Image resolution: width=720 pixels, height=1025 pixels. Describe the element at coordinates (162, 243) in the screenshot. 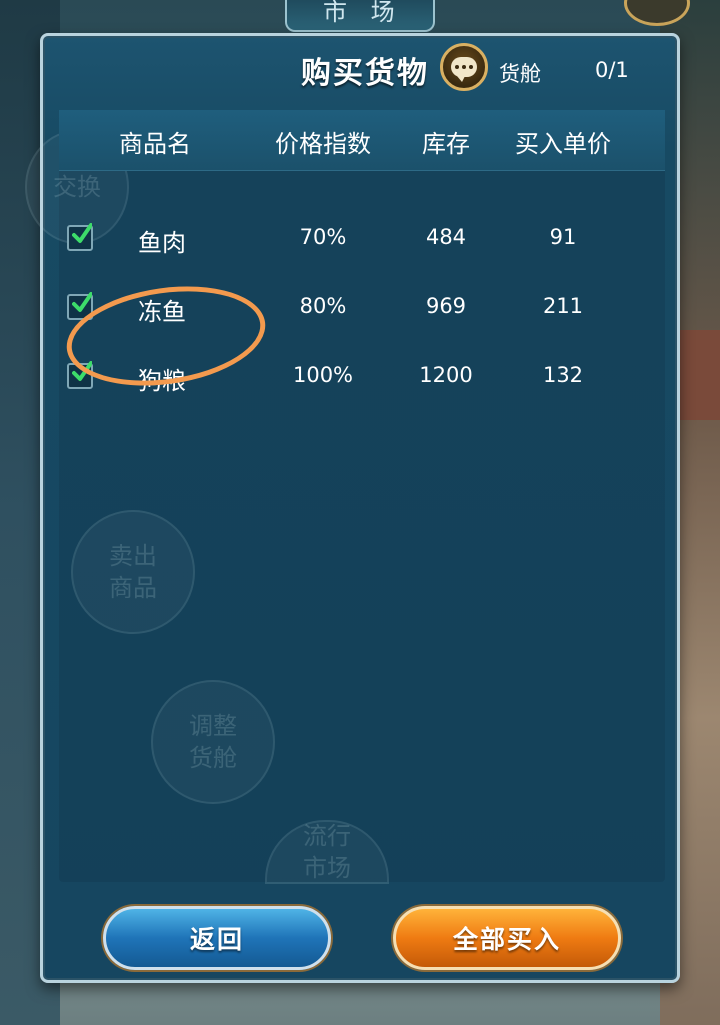

I see `item-name: 鱼肉` at that location.